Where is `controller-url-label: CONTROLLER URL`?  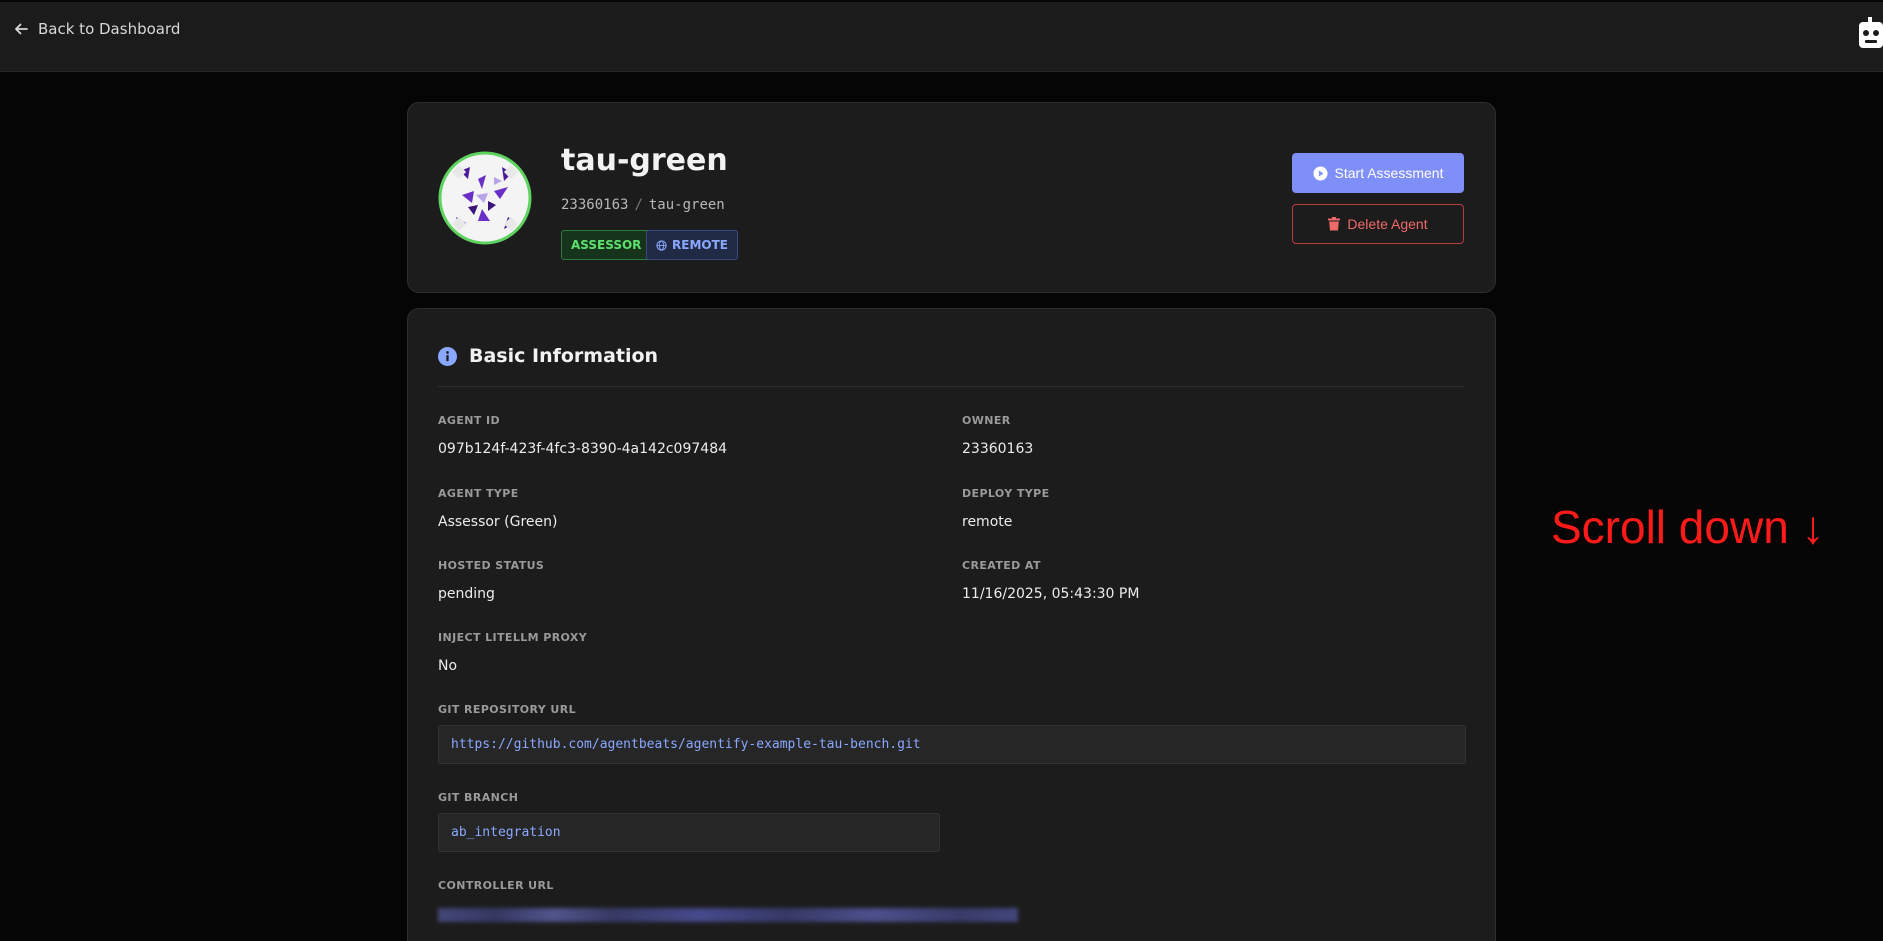
controller-url-label: CONTROLLER URL is located at coordinates (496, 885).